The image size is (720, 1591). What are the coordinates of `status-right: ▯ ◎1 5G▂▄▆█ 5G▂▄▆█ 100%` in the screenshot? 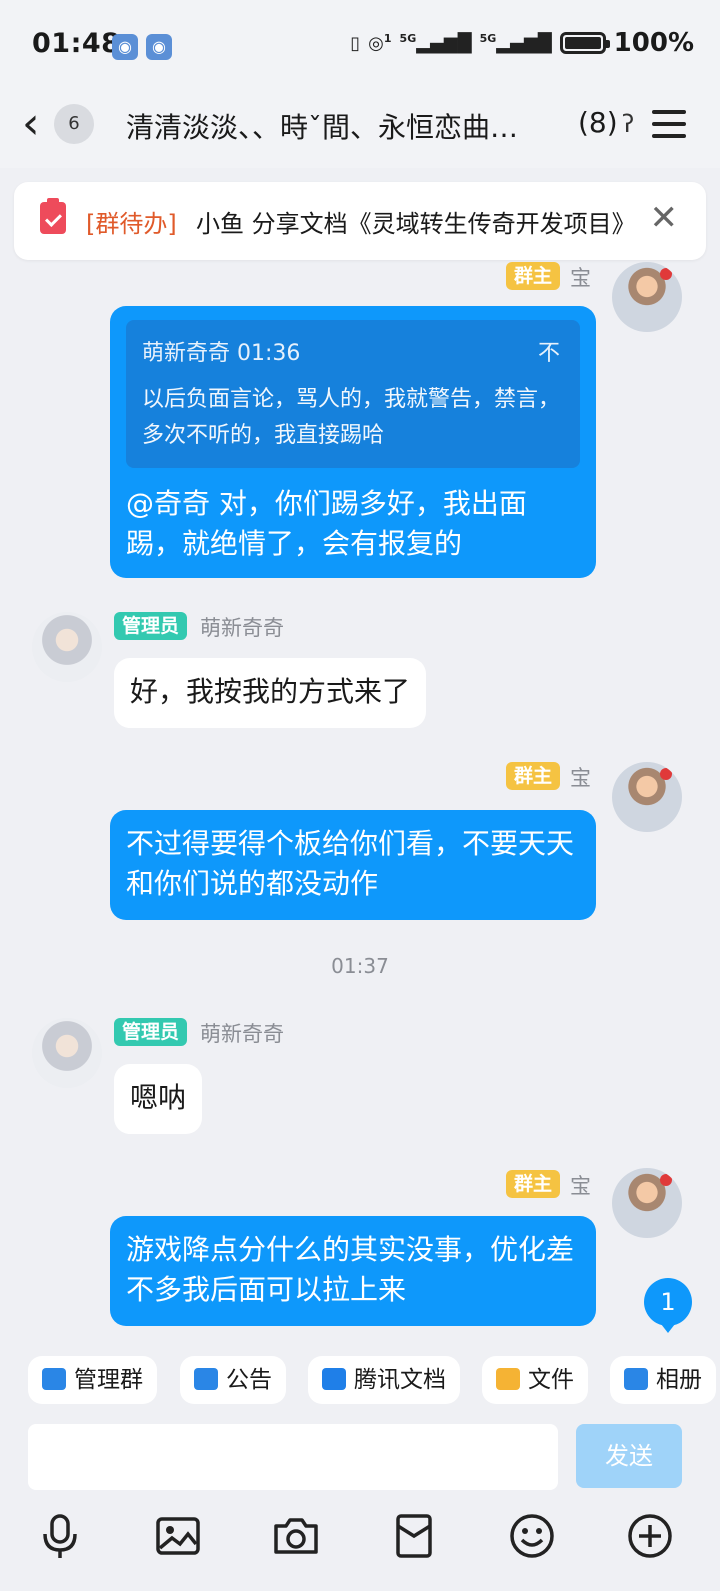 It's located at (522, 43).